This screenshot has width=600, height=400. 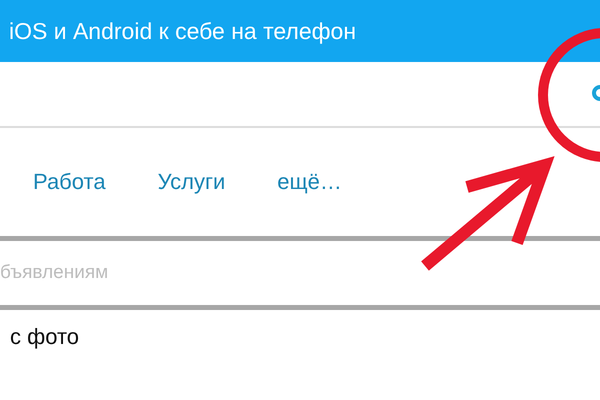 What do you see at coordinates (45, 336) in the screenshot?
I see `photo-filter-label: с фото` at bounding box center [45, 336].